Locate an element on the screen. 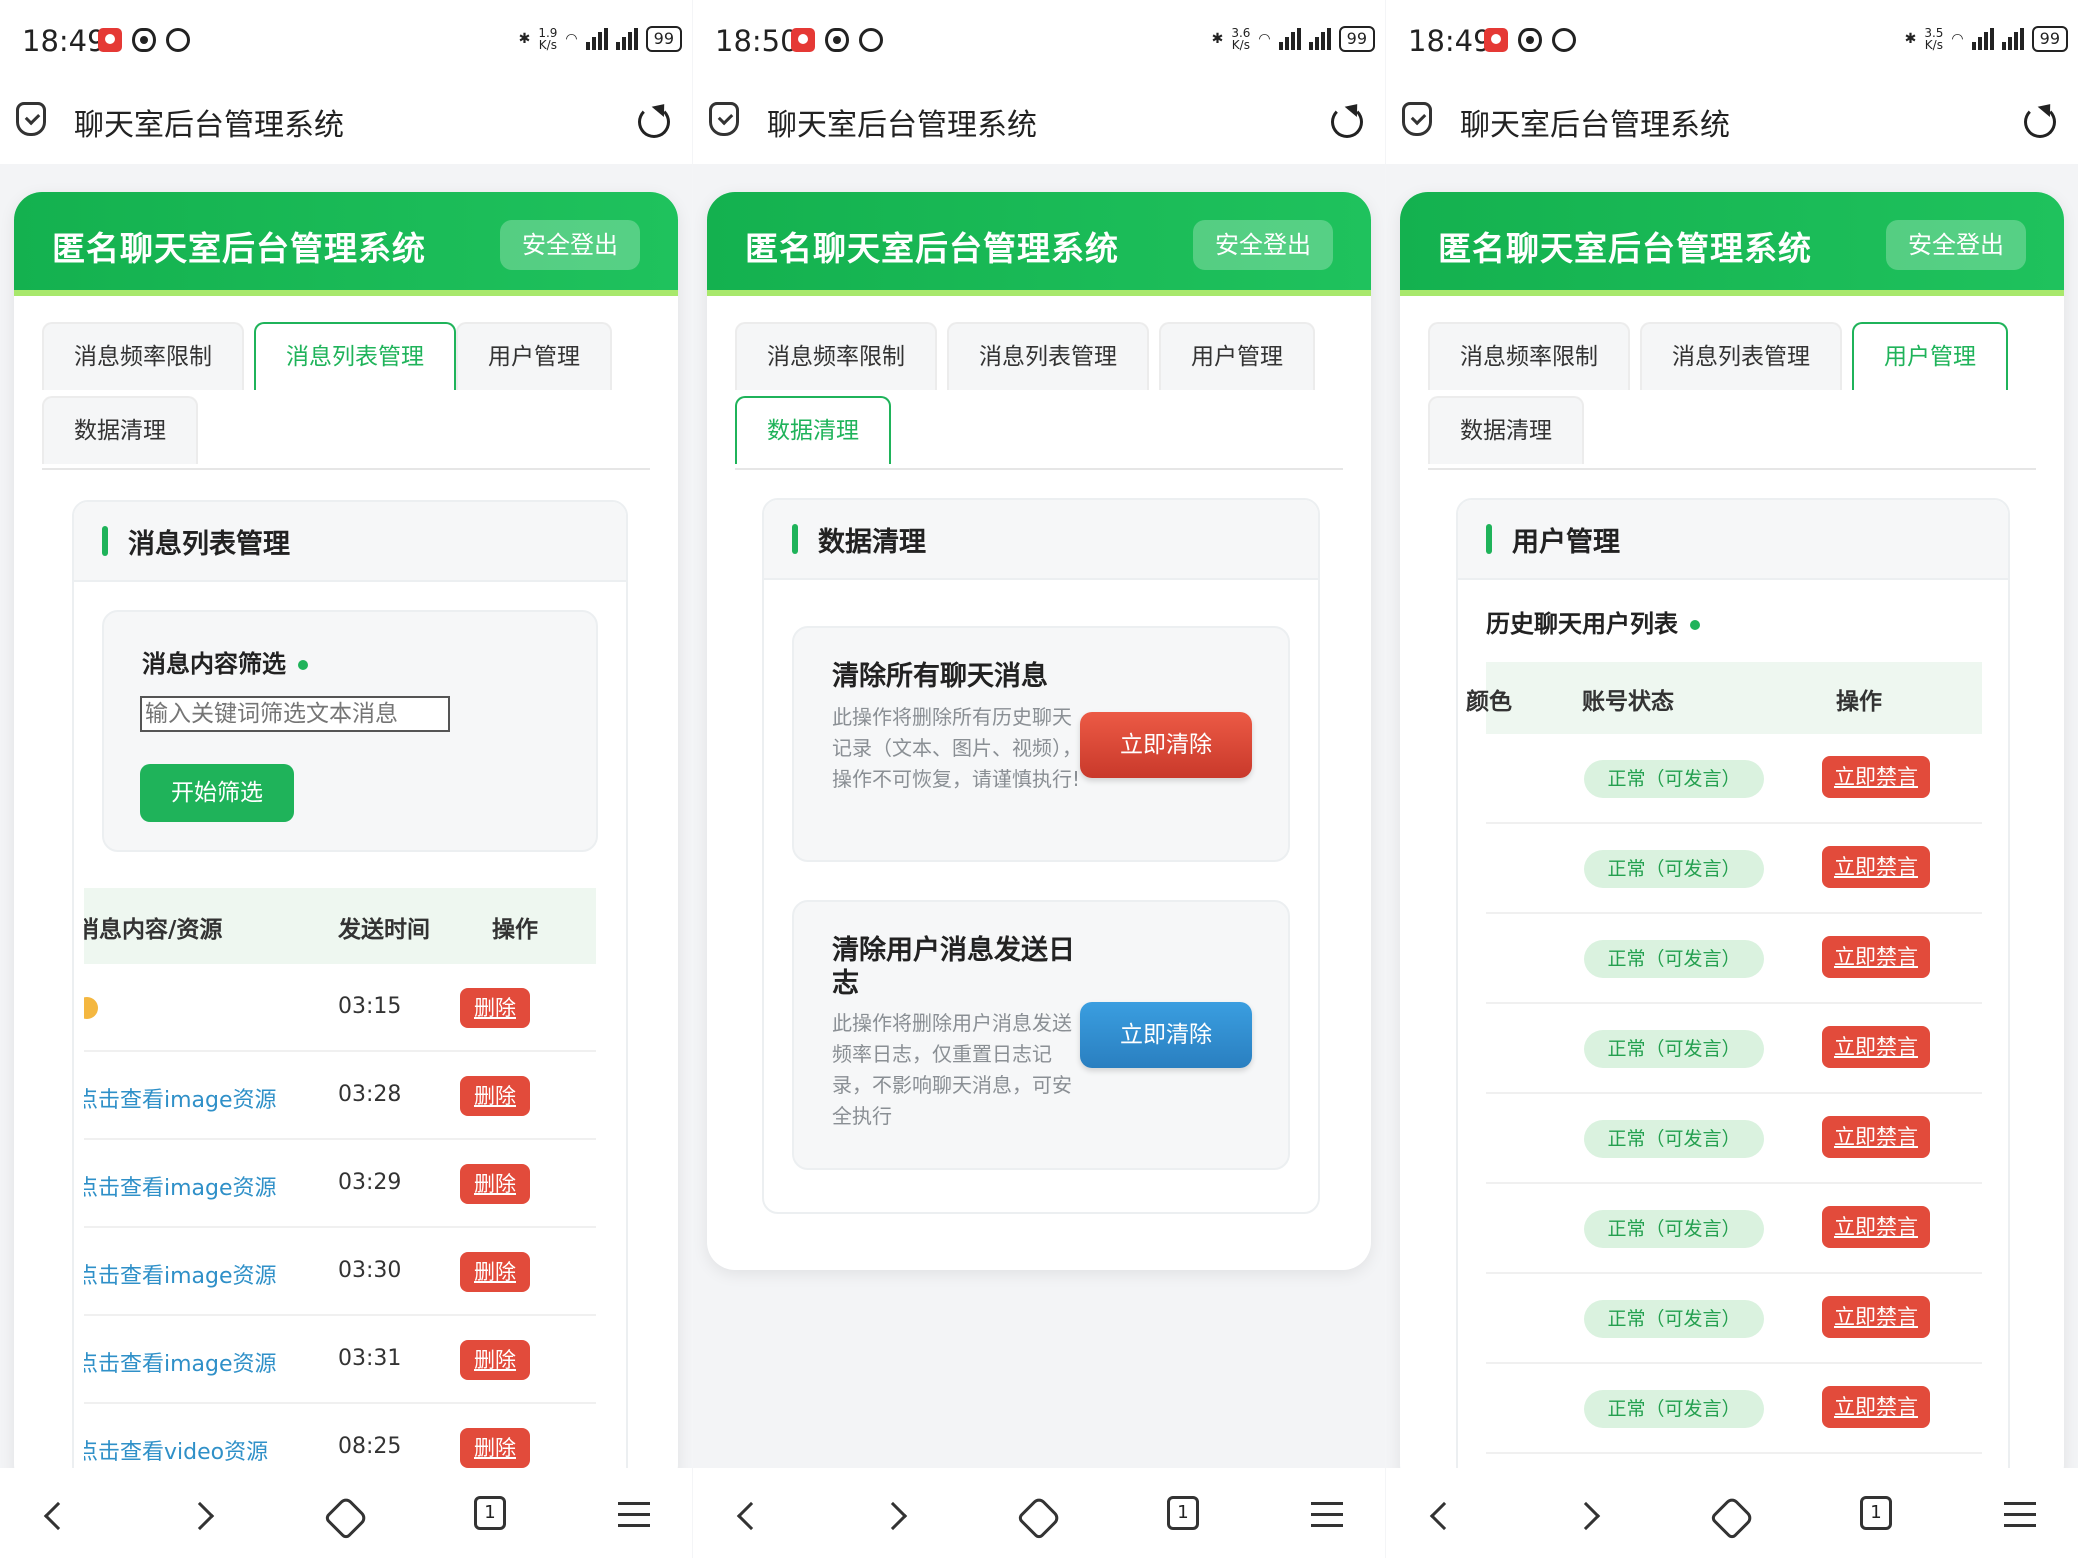  column-header: 发送时间 is located at coordinates (384, 930).